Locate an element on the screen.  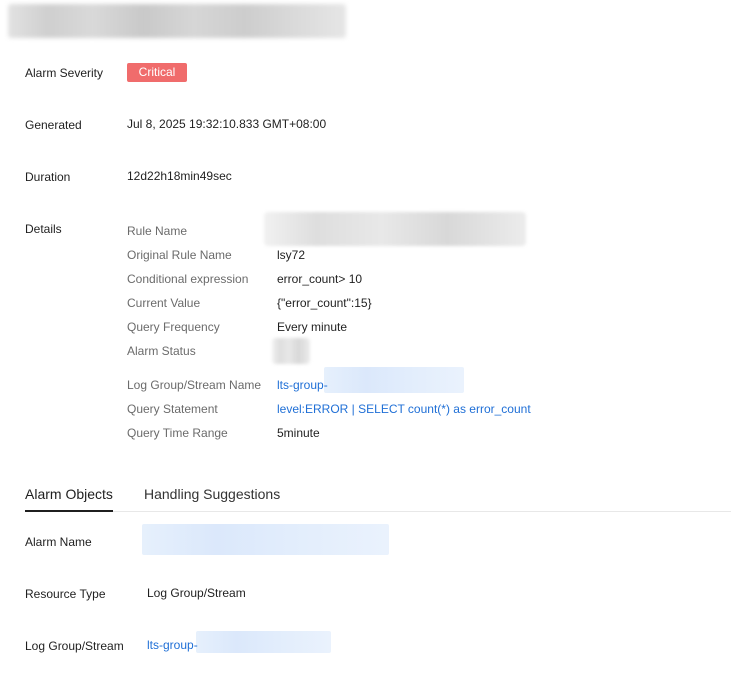
current-value-label: Current Value is located at coordinates (164, 303).